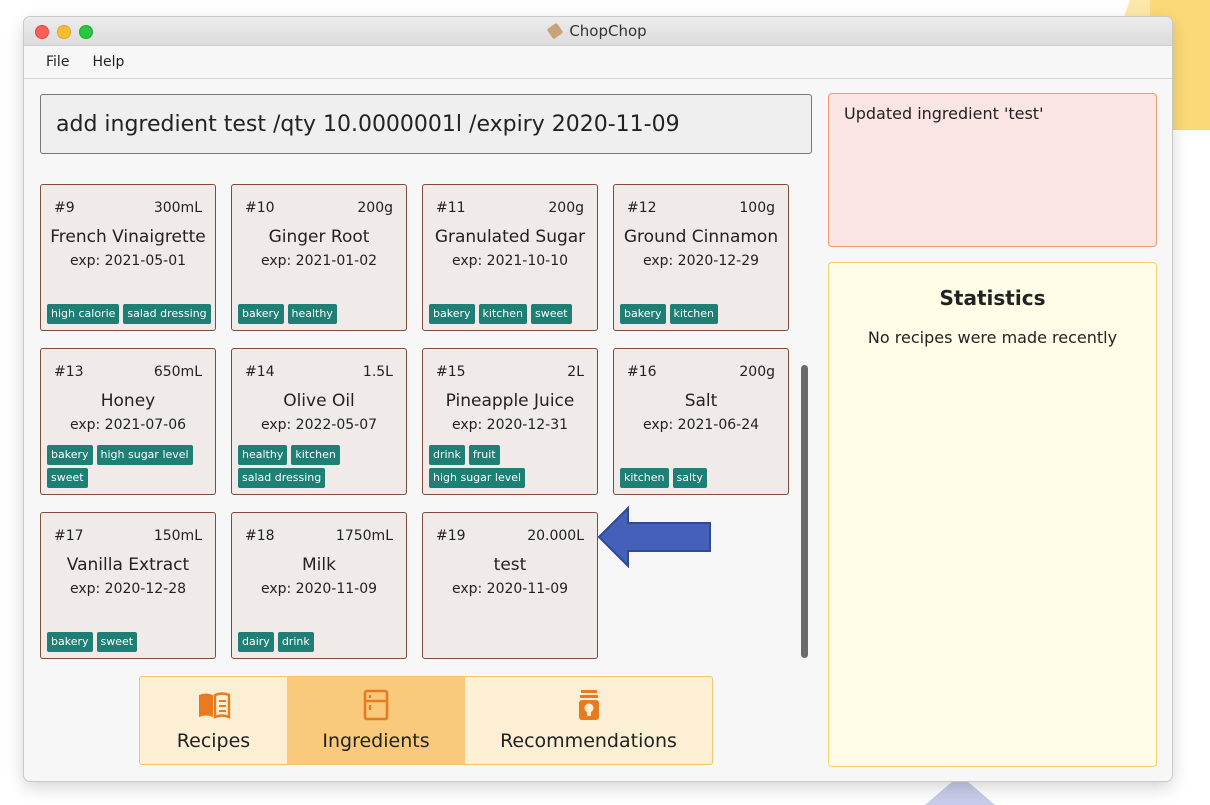 The height and width of the screenshot is (805, 1210). What do you see at coordinates (128, 237) in the screenshot?
I see `ingredient-name: French Vinaigrette` at bounding box center [128, 237].